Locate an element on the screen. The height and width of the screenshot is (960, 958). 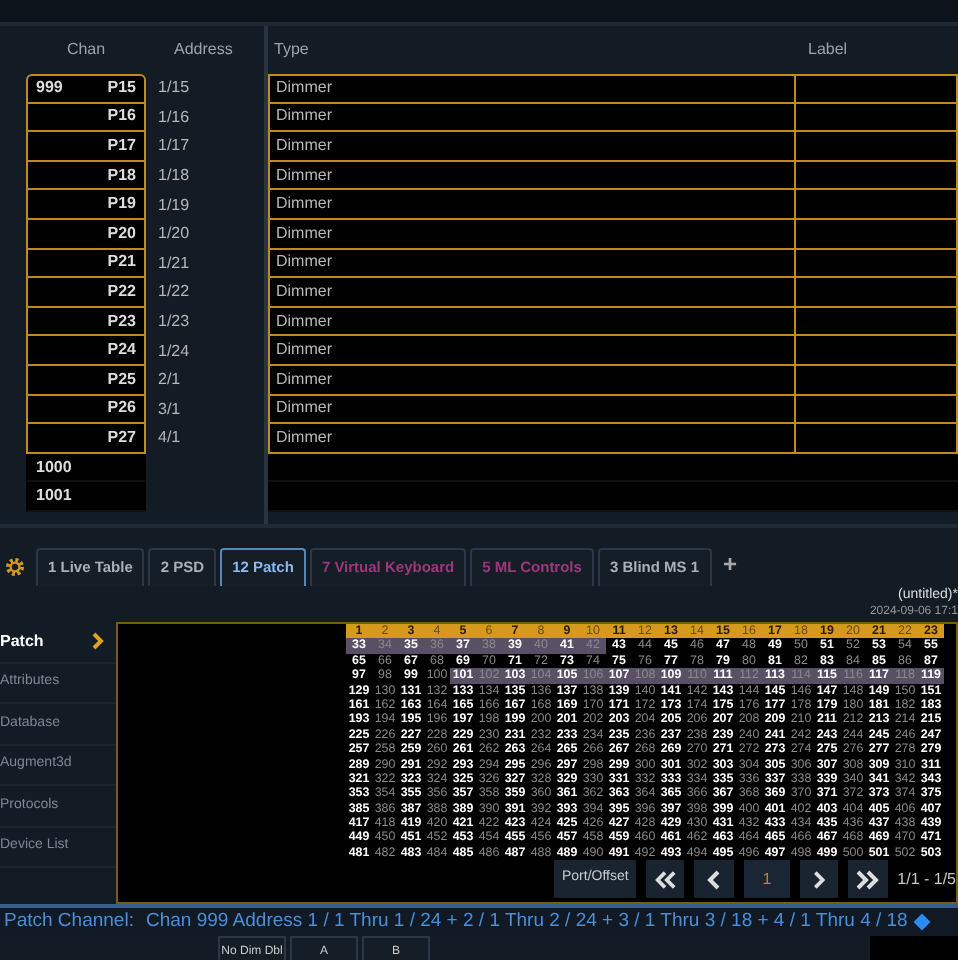
channel-cell: P23 is located at coordinates (86, 322).